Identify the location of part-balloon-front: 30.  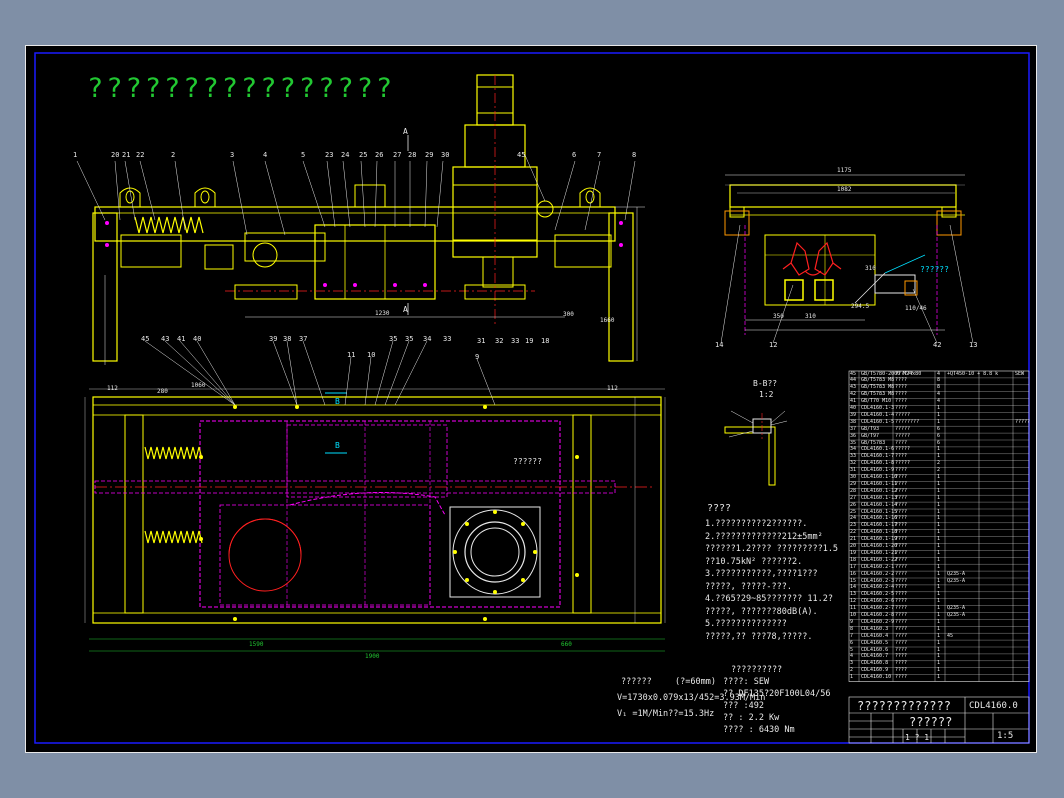
(445, 155).